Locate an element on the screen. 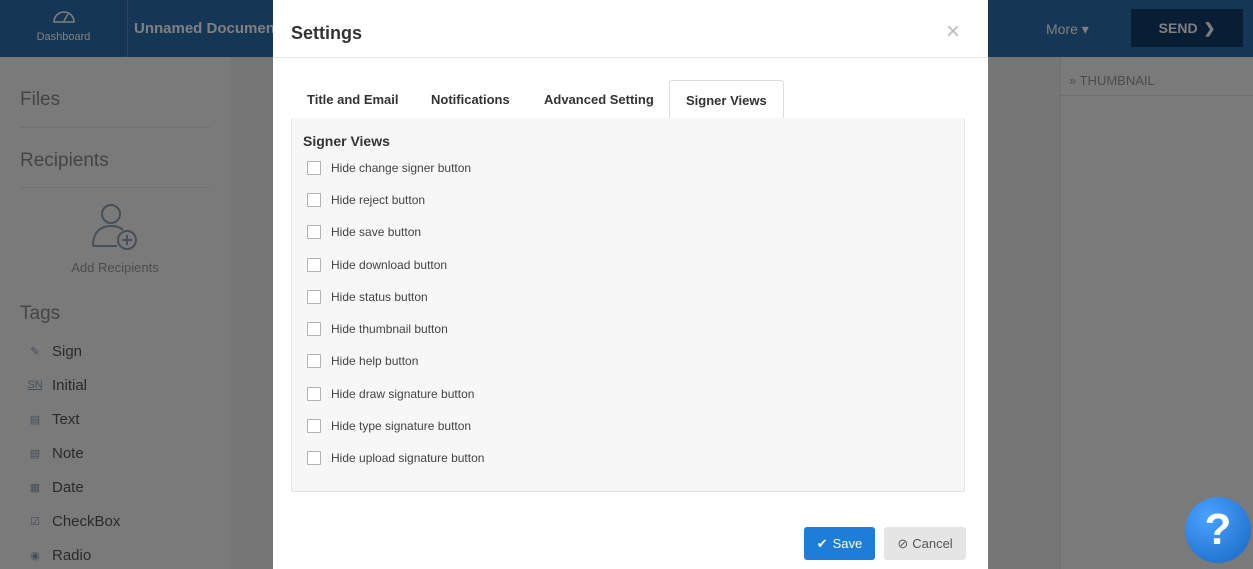 Image resolution: width=1253 pixels, height=569 pixels. option-label: Hide draw signature button is located at coordinates (403, 394).